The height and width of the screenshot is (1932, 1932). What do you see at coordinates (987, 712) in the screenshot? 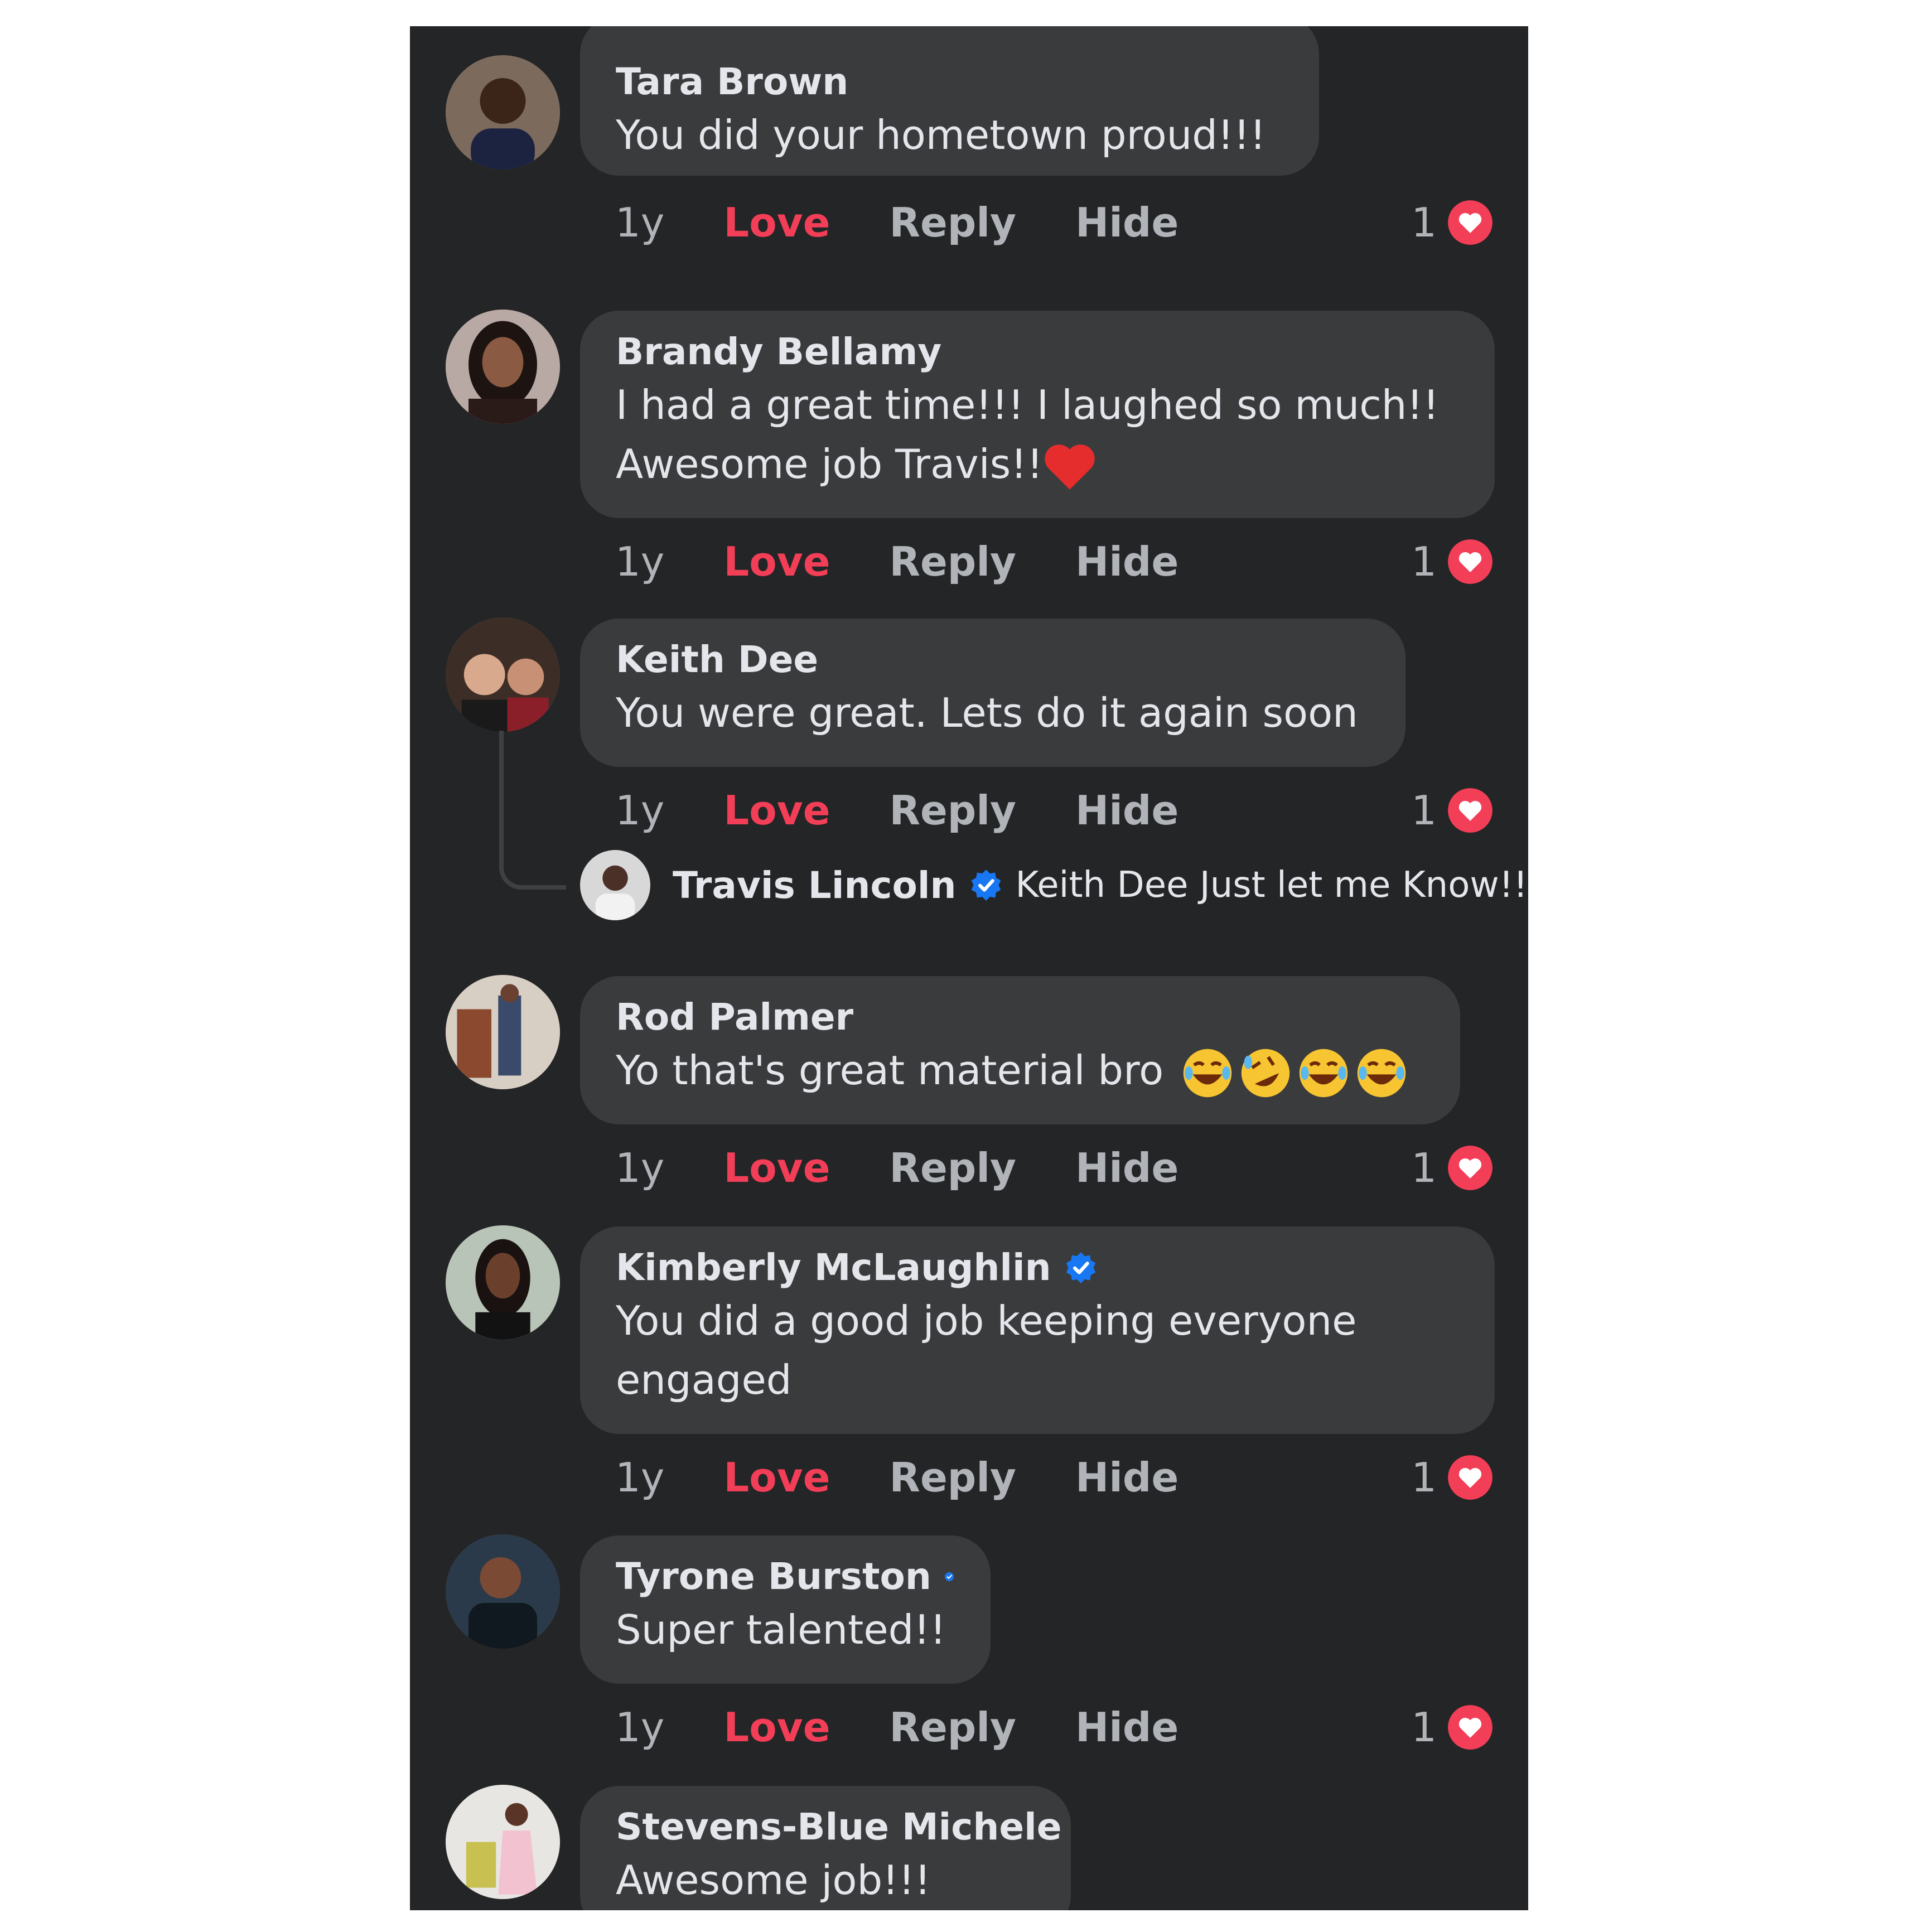
I see `comment-text: You were great. Lets do it again soon` at bounding box center [987, 712].